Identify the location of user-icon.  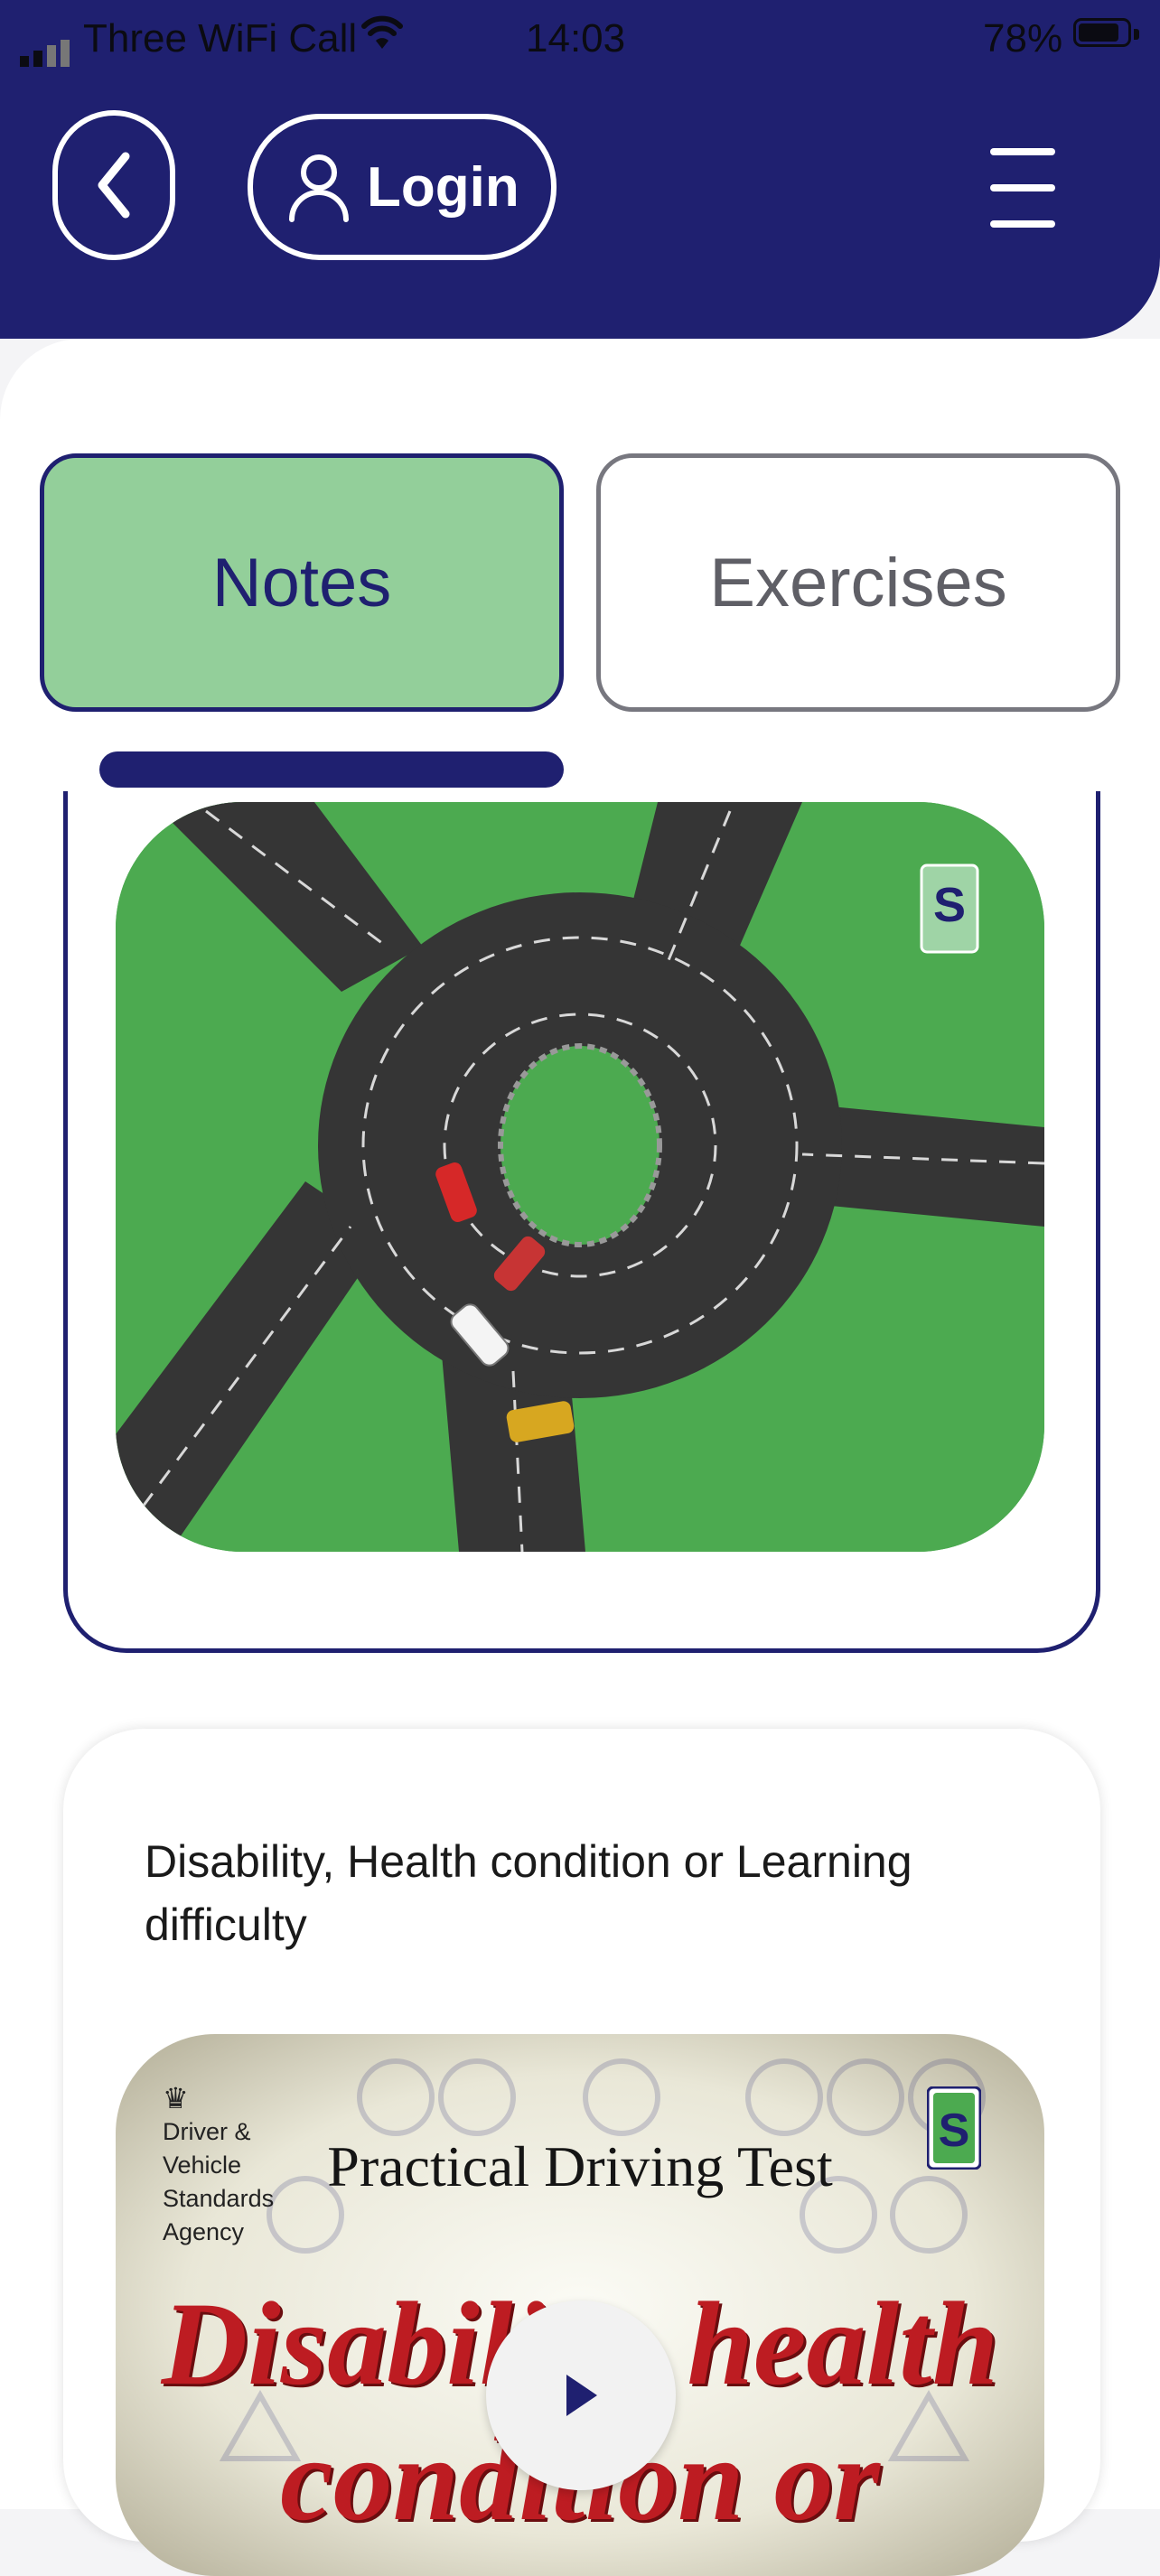
(319, 187).